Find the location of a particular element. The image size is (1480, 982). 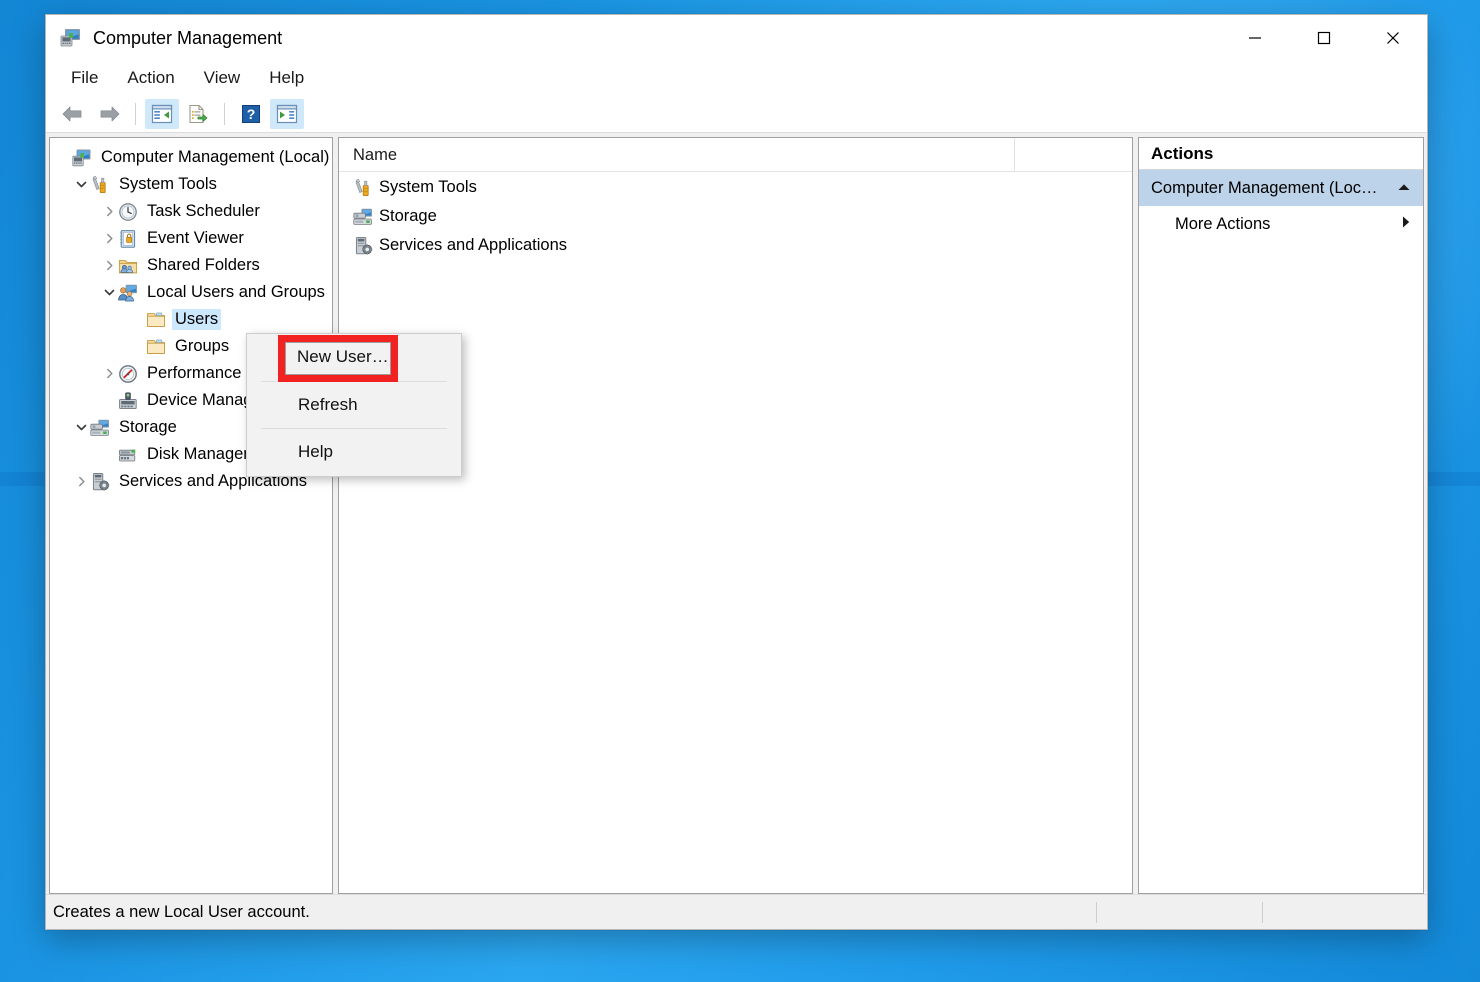

window-title: Computer Management is located at coordinates (188, 37).